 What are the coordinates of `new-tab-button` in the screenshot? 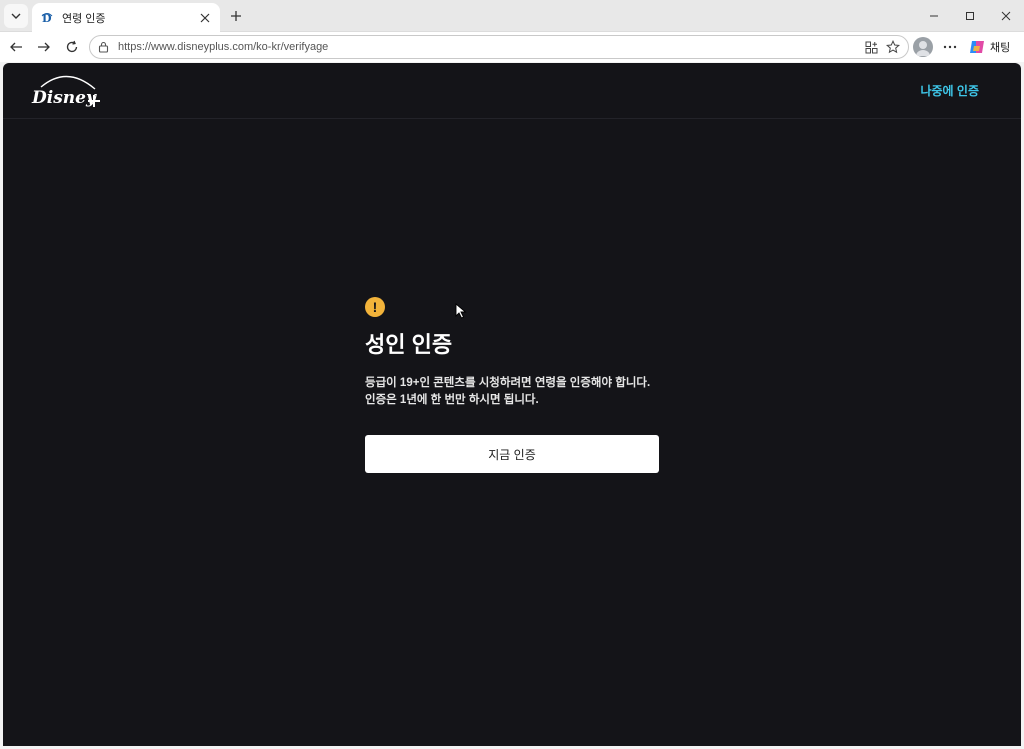 It's located at (236, 16).